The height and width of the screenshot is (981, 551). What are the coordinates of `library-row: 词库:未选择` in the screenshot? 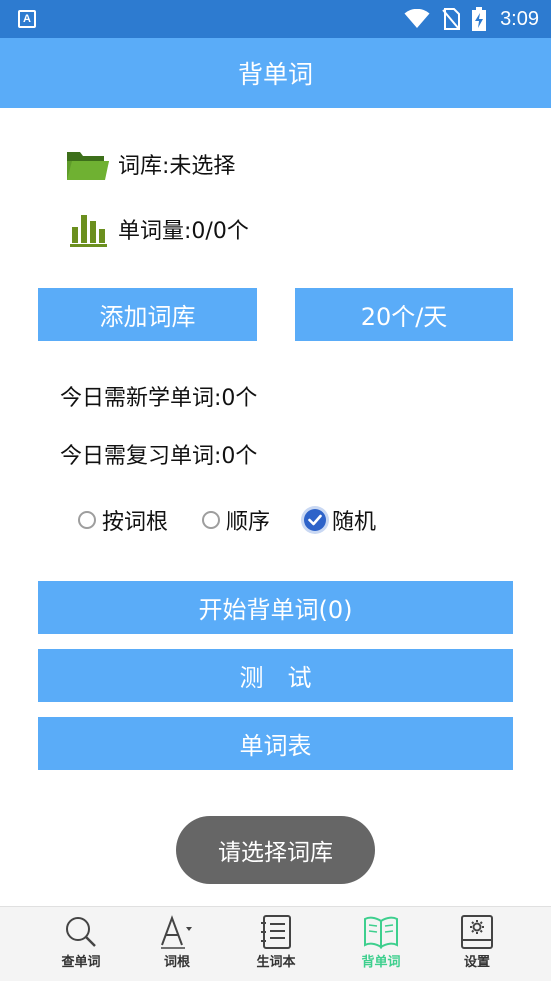 It's located at (150, 164).